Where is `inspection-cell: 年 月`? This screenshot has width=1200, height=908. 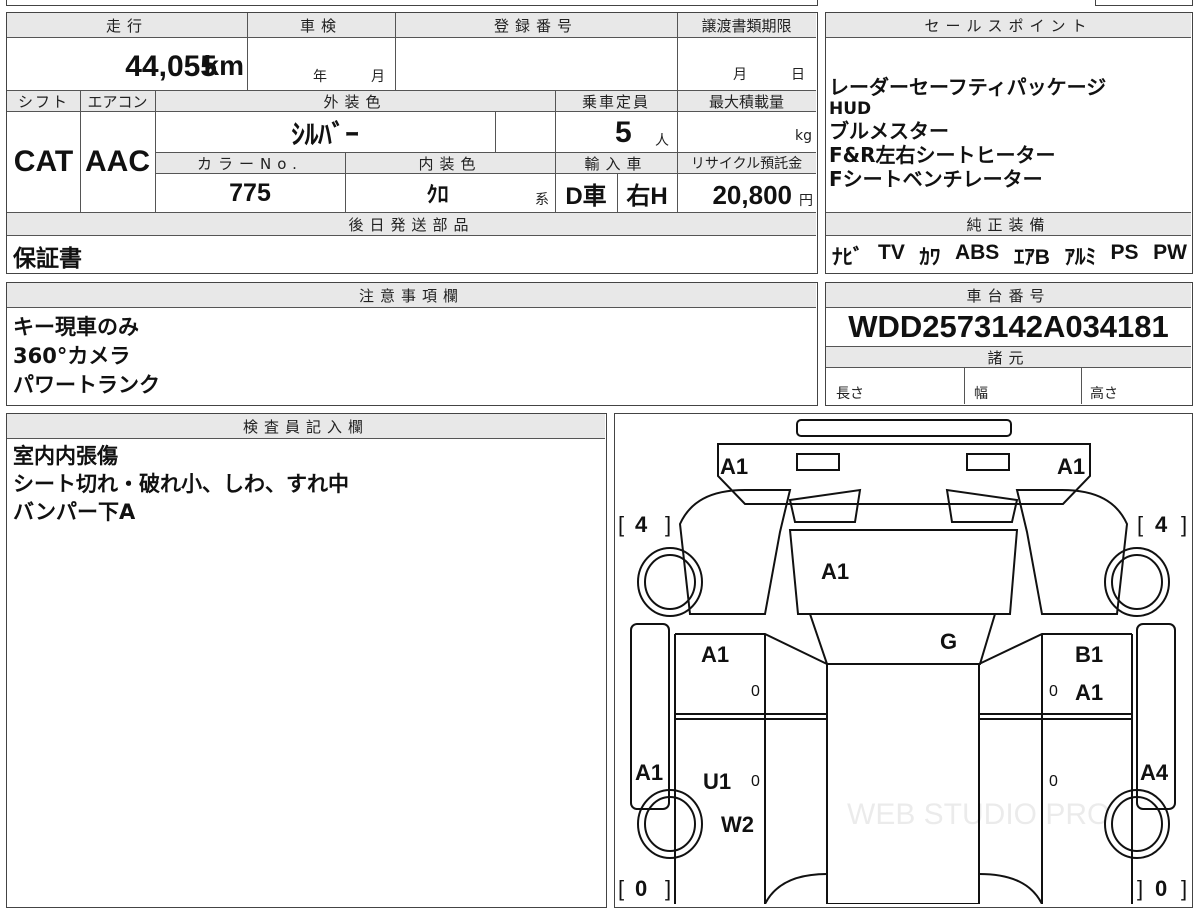 inspection-cell: 年 月 is located at coordinates (321, 64).